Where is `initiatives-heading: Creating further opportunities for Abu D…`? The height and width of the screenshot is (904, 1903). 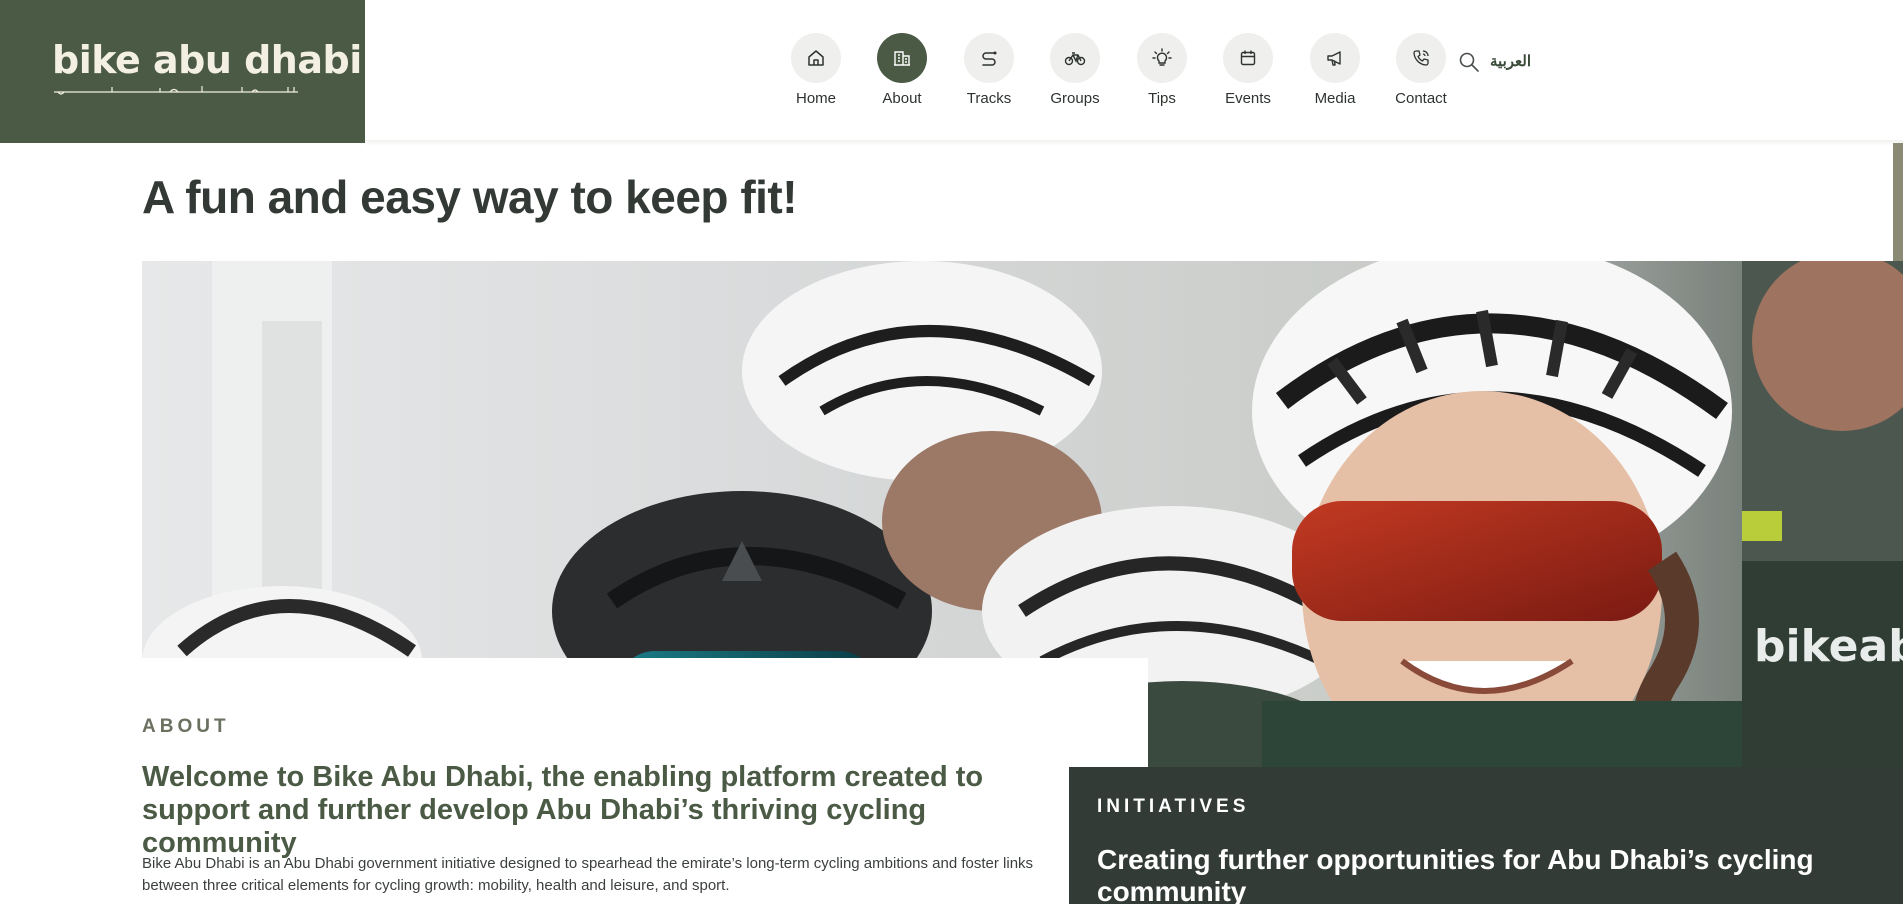
initiatives-heading: Creating further opportunities for Abu D… is located at coordinates (1487, 874).